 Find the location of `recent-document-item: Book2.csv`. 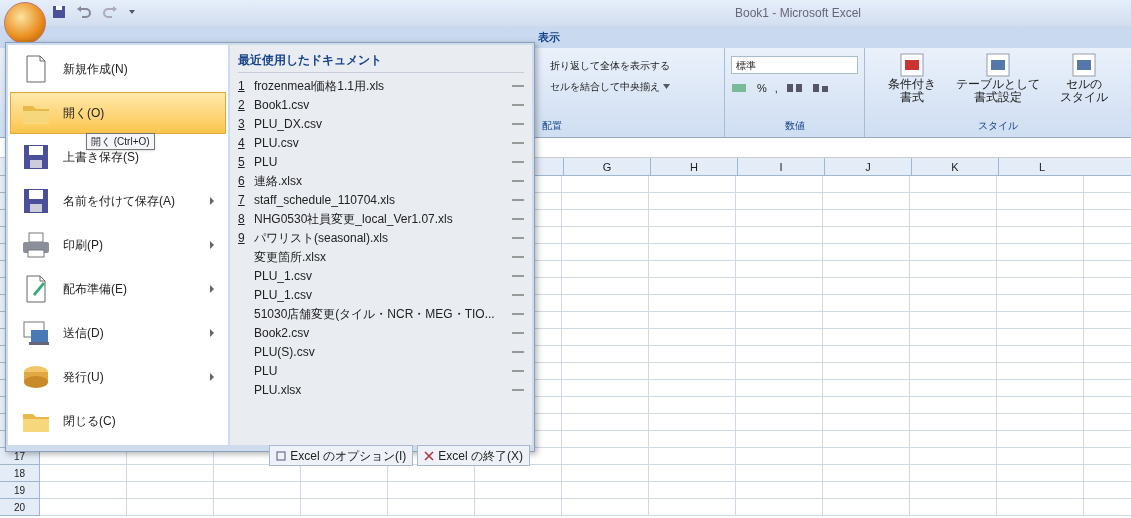

recent-document-item: Book2.csv is located at coordinates (381, 332).